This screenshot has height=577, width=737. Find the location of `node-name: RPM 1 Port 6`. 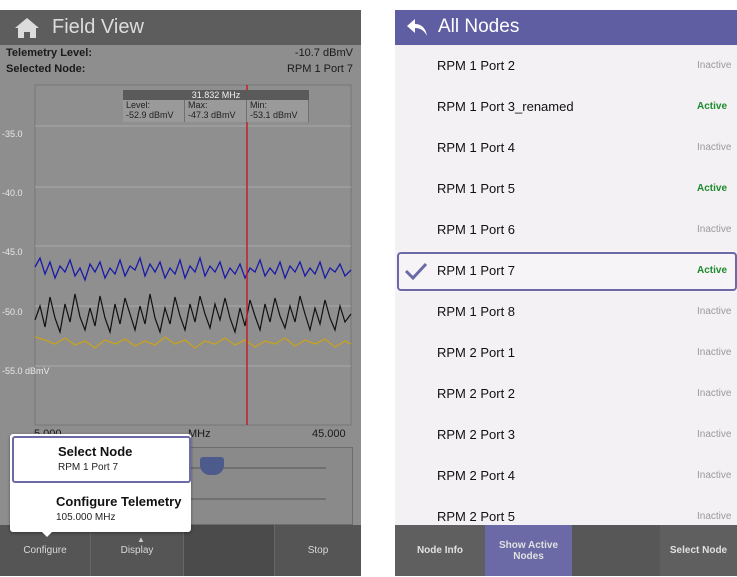

node-name: RPM 1 Port 6 is located at coordinates (476, 229).